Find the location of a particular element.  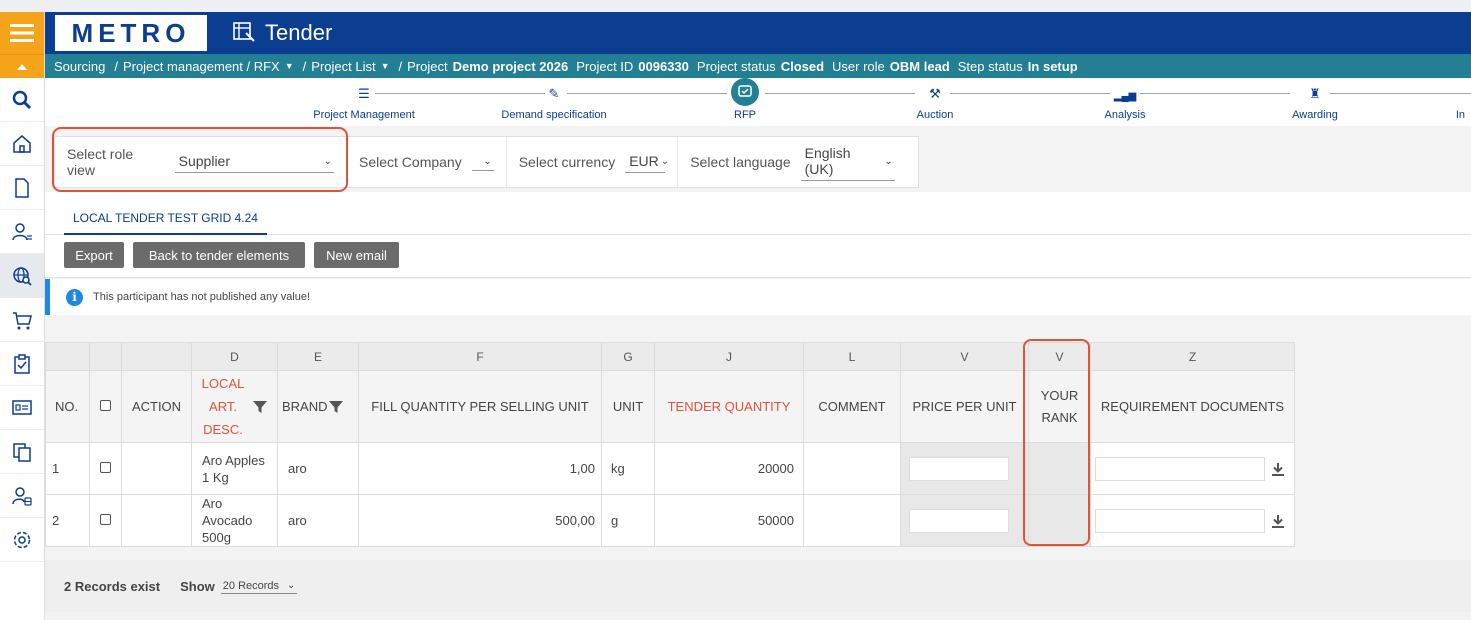

sidebar-item-users is located at coordinates (22, 232).